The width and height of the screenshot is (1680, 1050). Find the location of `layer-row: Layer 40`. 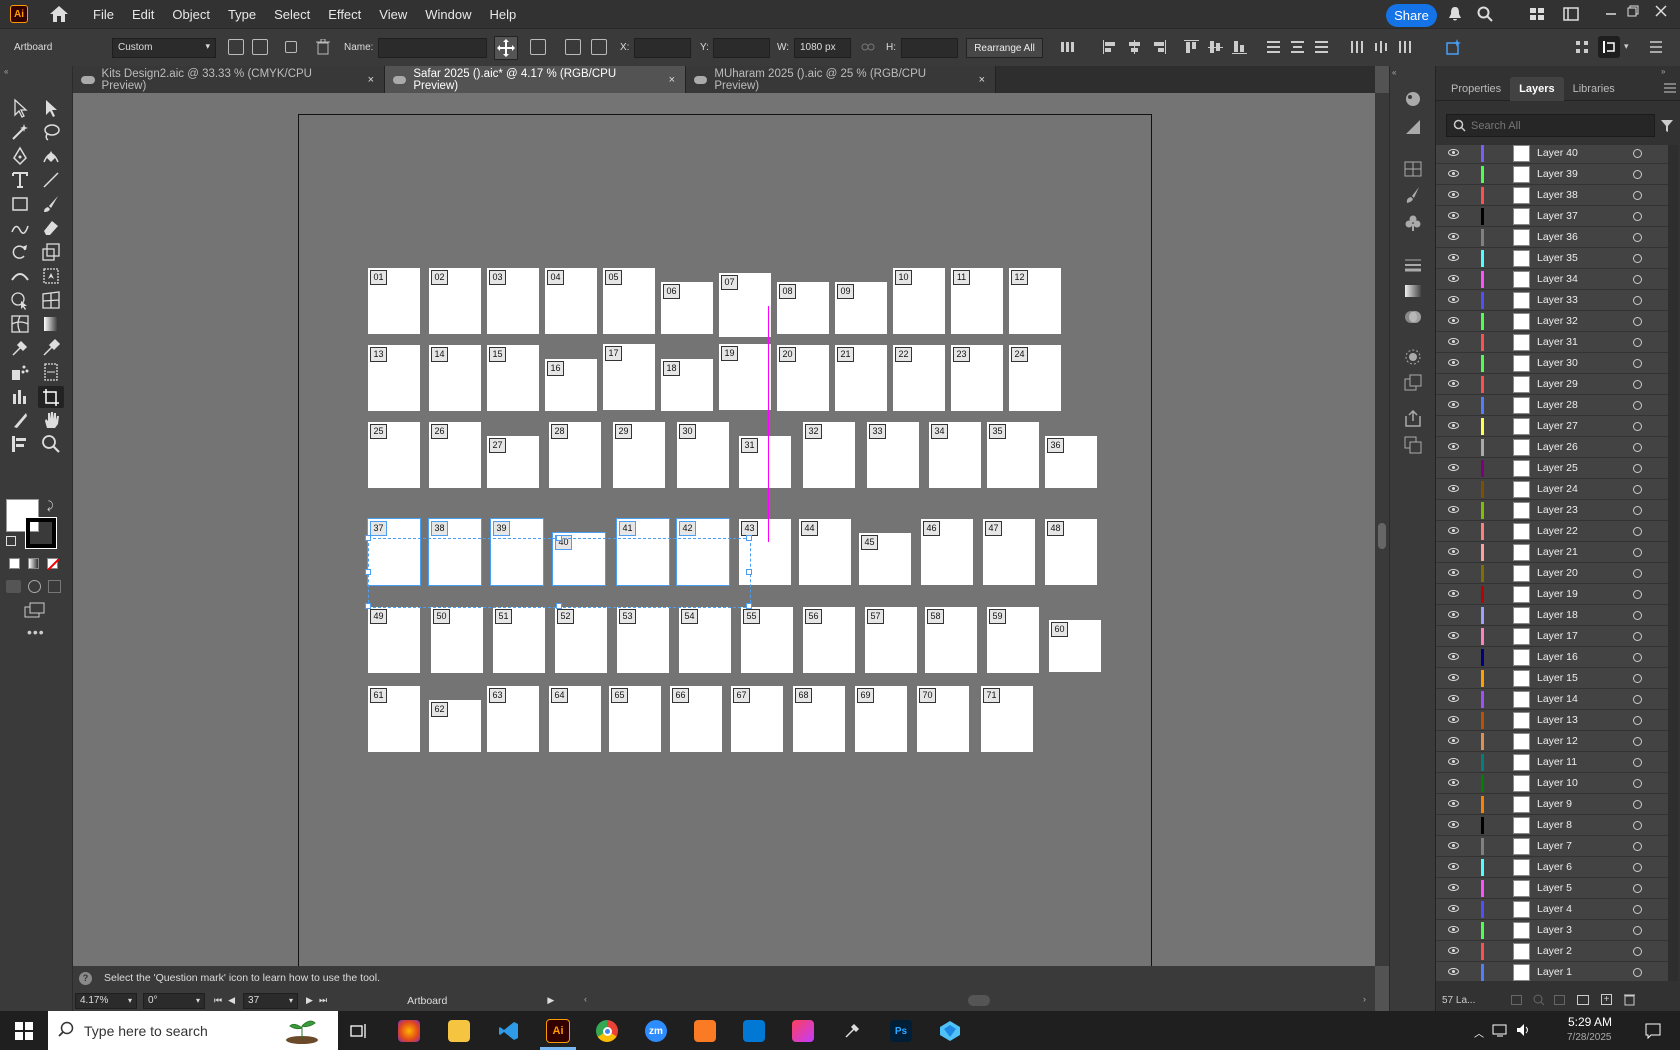

layer-row: Layer 40 is located at coordinates (1555, 154).